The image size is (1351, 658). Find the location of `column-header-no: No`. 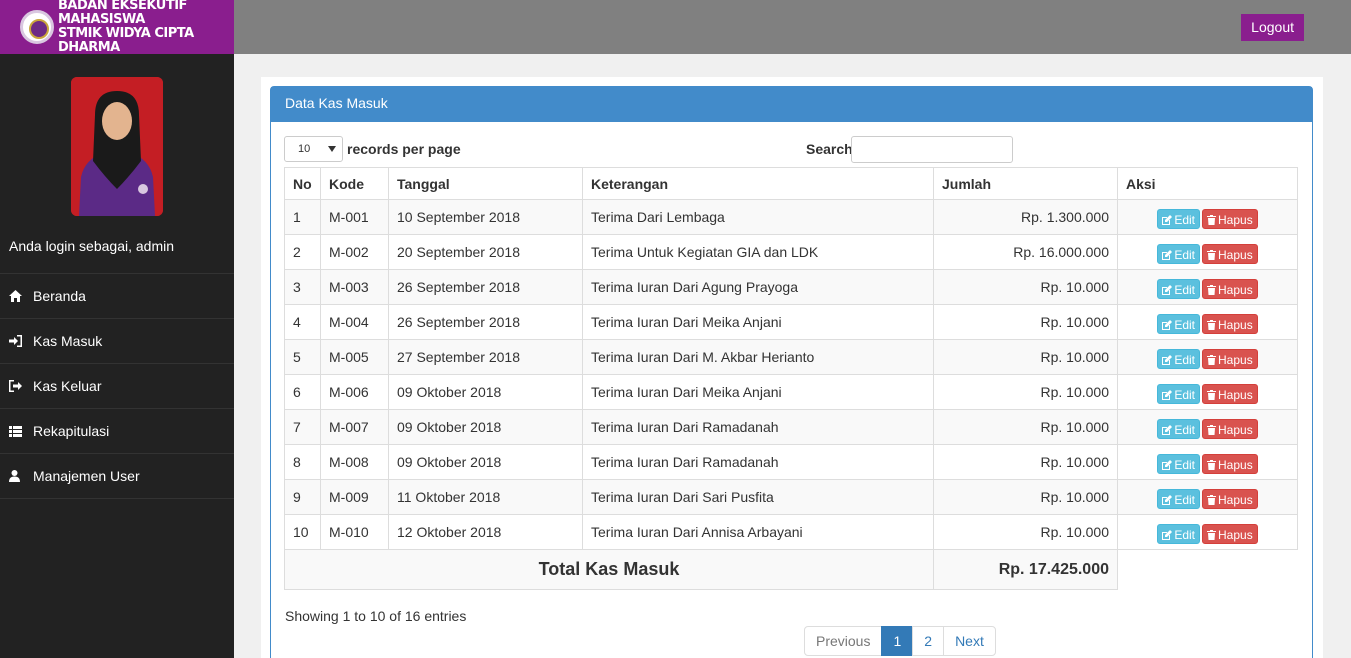

column-header-no: No is located at coordinates (302, 183).